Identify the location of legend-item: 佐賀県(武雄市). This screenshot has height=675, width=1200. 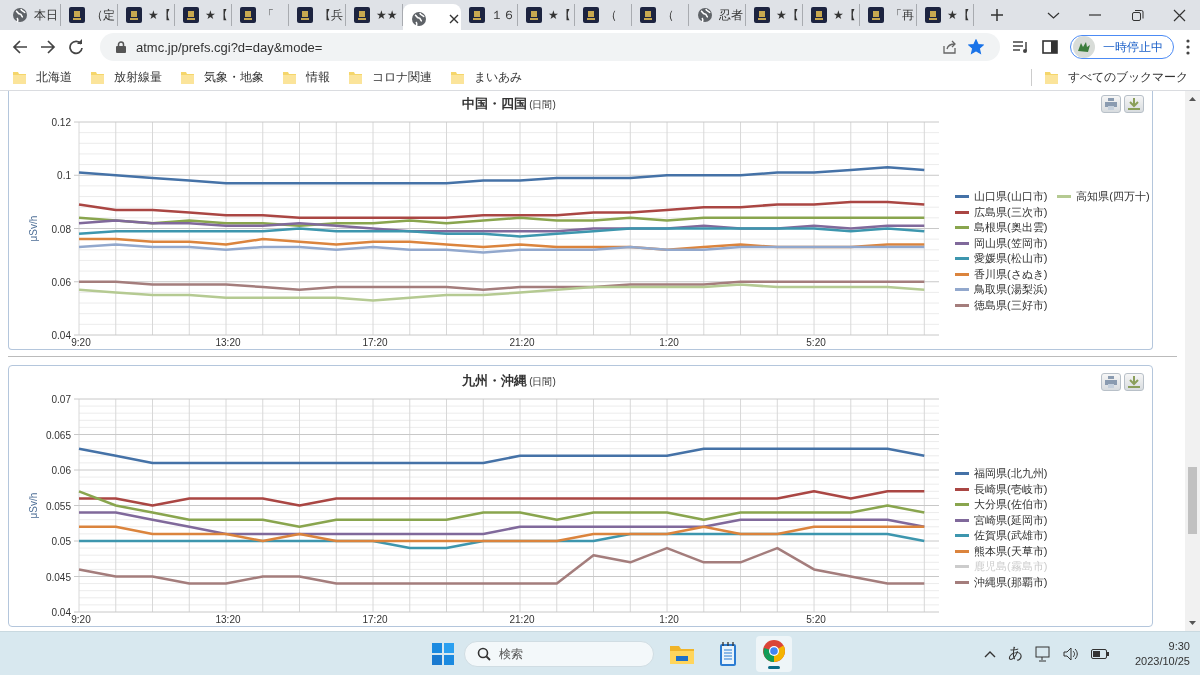
(1001, 536).